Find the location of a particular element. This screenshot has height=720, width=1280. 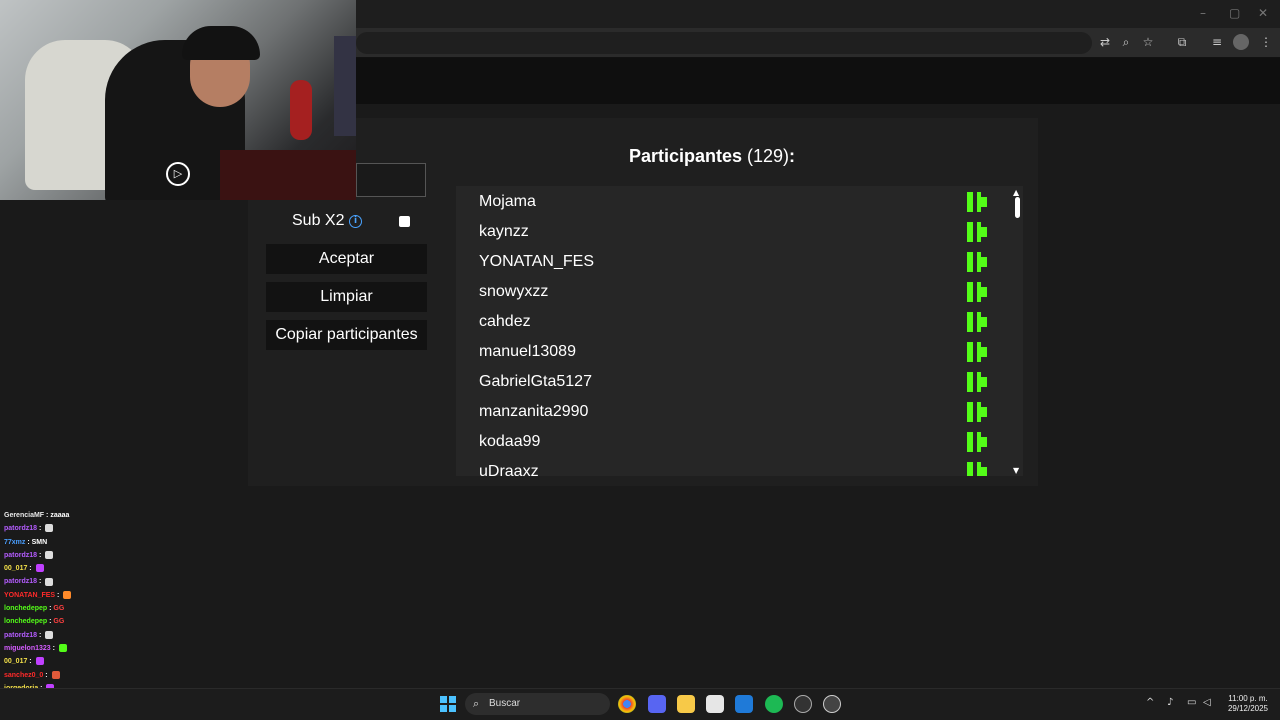

participant-row: snowyxzz is located at coordinates (734, 291).